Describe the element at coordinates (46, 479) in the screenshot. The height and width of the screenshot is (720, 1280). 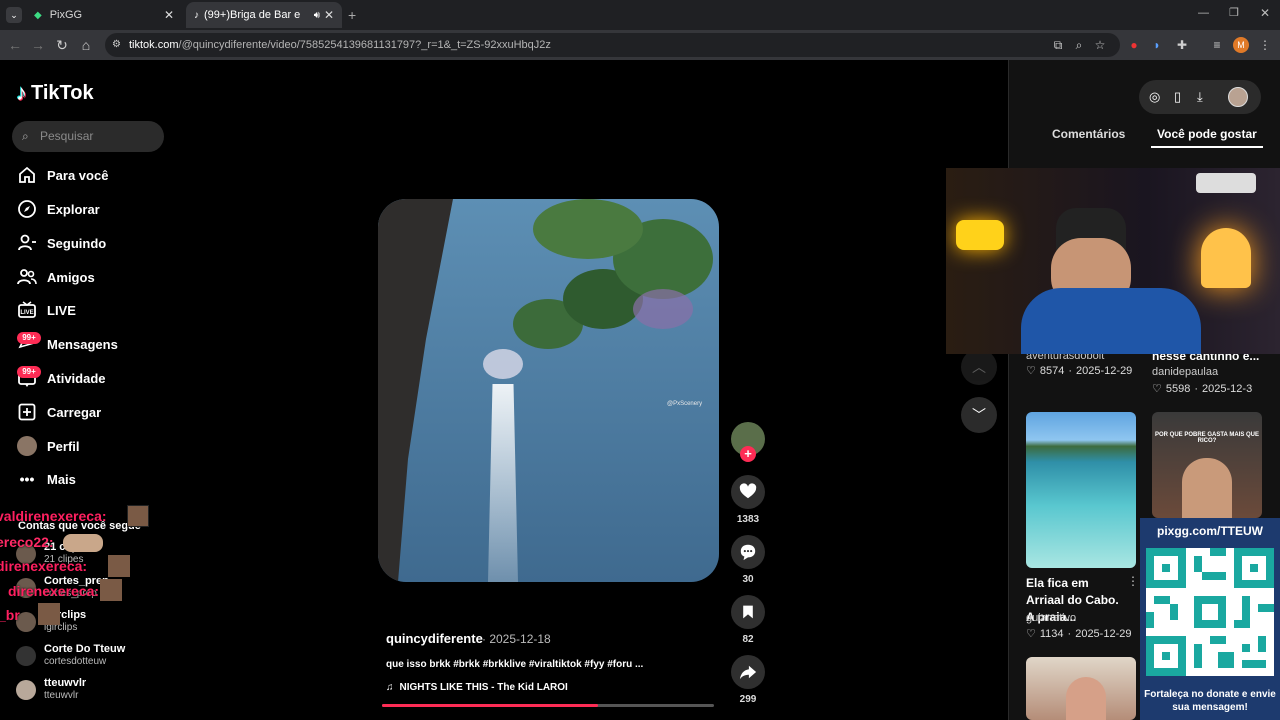
I see `sidebar-item-mais: ••• Mais` at that location.